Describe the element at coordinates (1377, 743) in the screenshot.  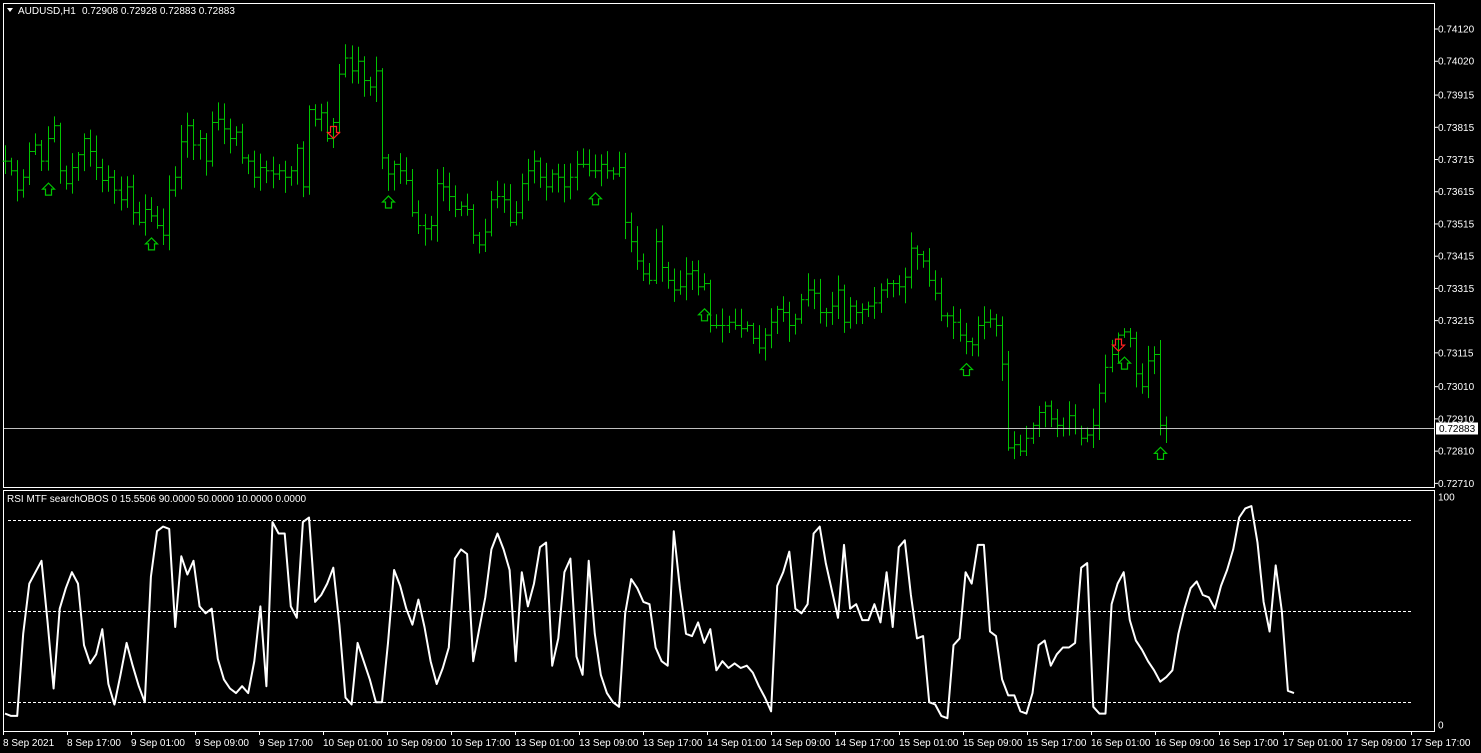
I see `time-tick-label: 17 Sep 09:00` at that location.